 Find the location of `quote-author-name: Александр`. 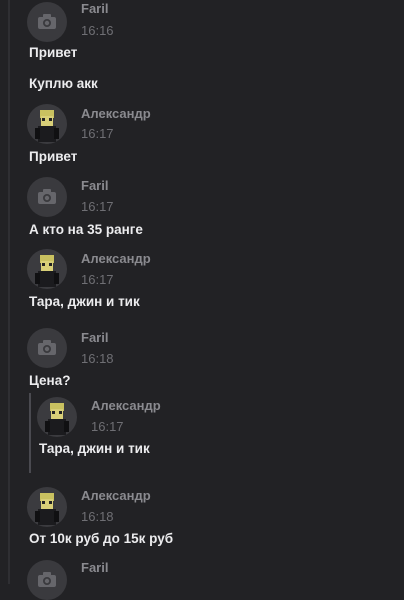

quote-author-name: Александр is located at coordinates (126, 405).